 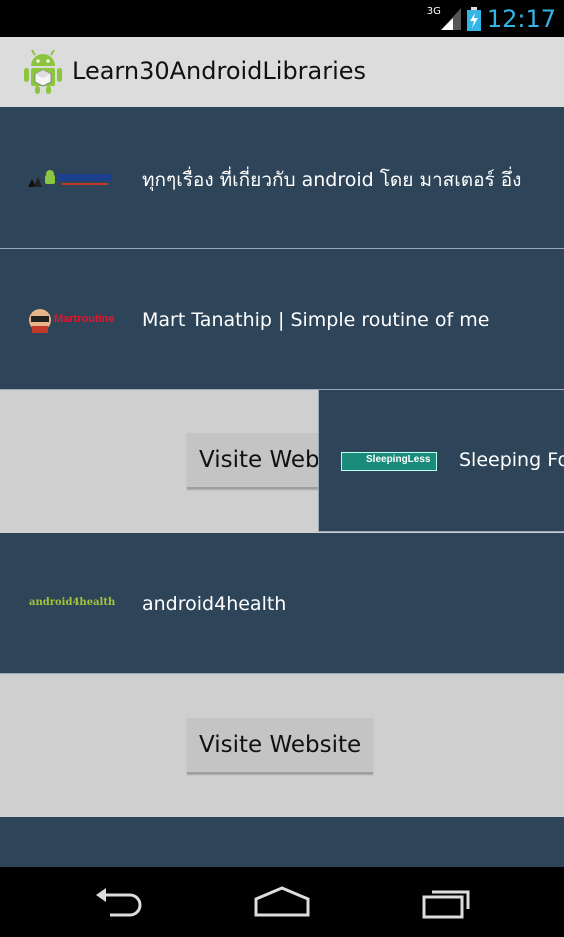 What do you see at coordinates (282, 18) in the screenshot?
I see `status-bar: 3G 12:17` at bounding box center [282, 18].